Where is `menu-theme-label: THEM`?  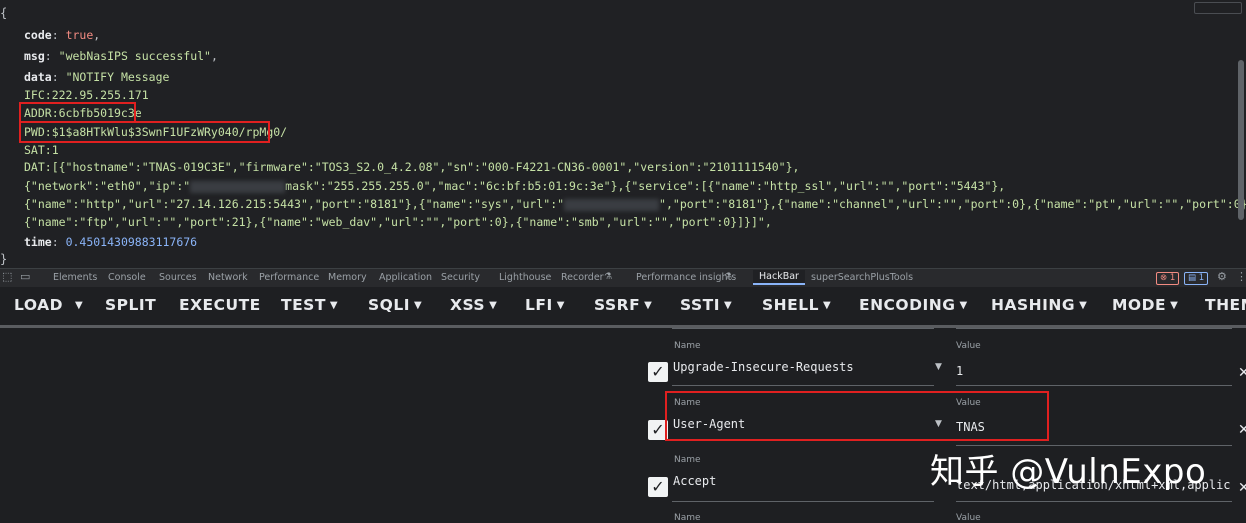 menu-theme-label: THEM is located at coordinates (1225, 305).